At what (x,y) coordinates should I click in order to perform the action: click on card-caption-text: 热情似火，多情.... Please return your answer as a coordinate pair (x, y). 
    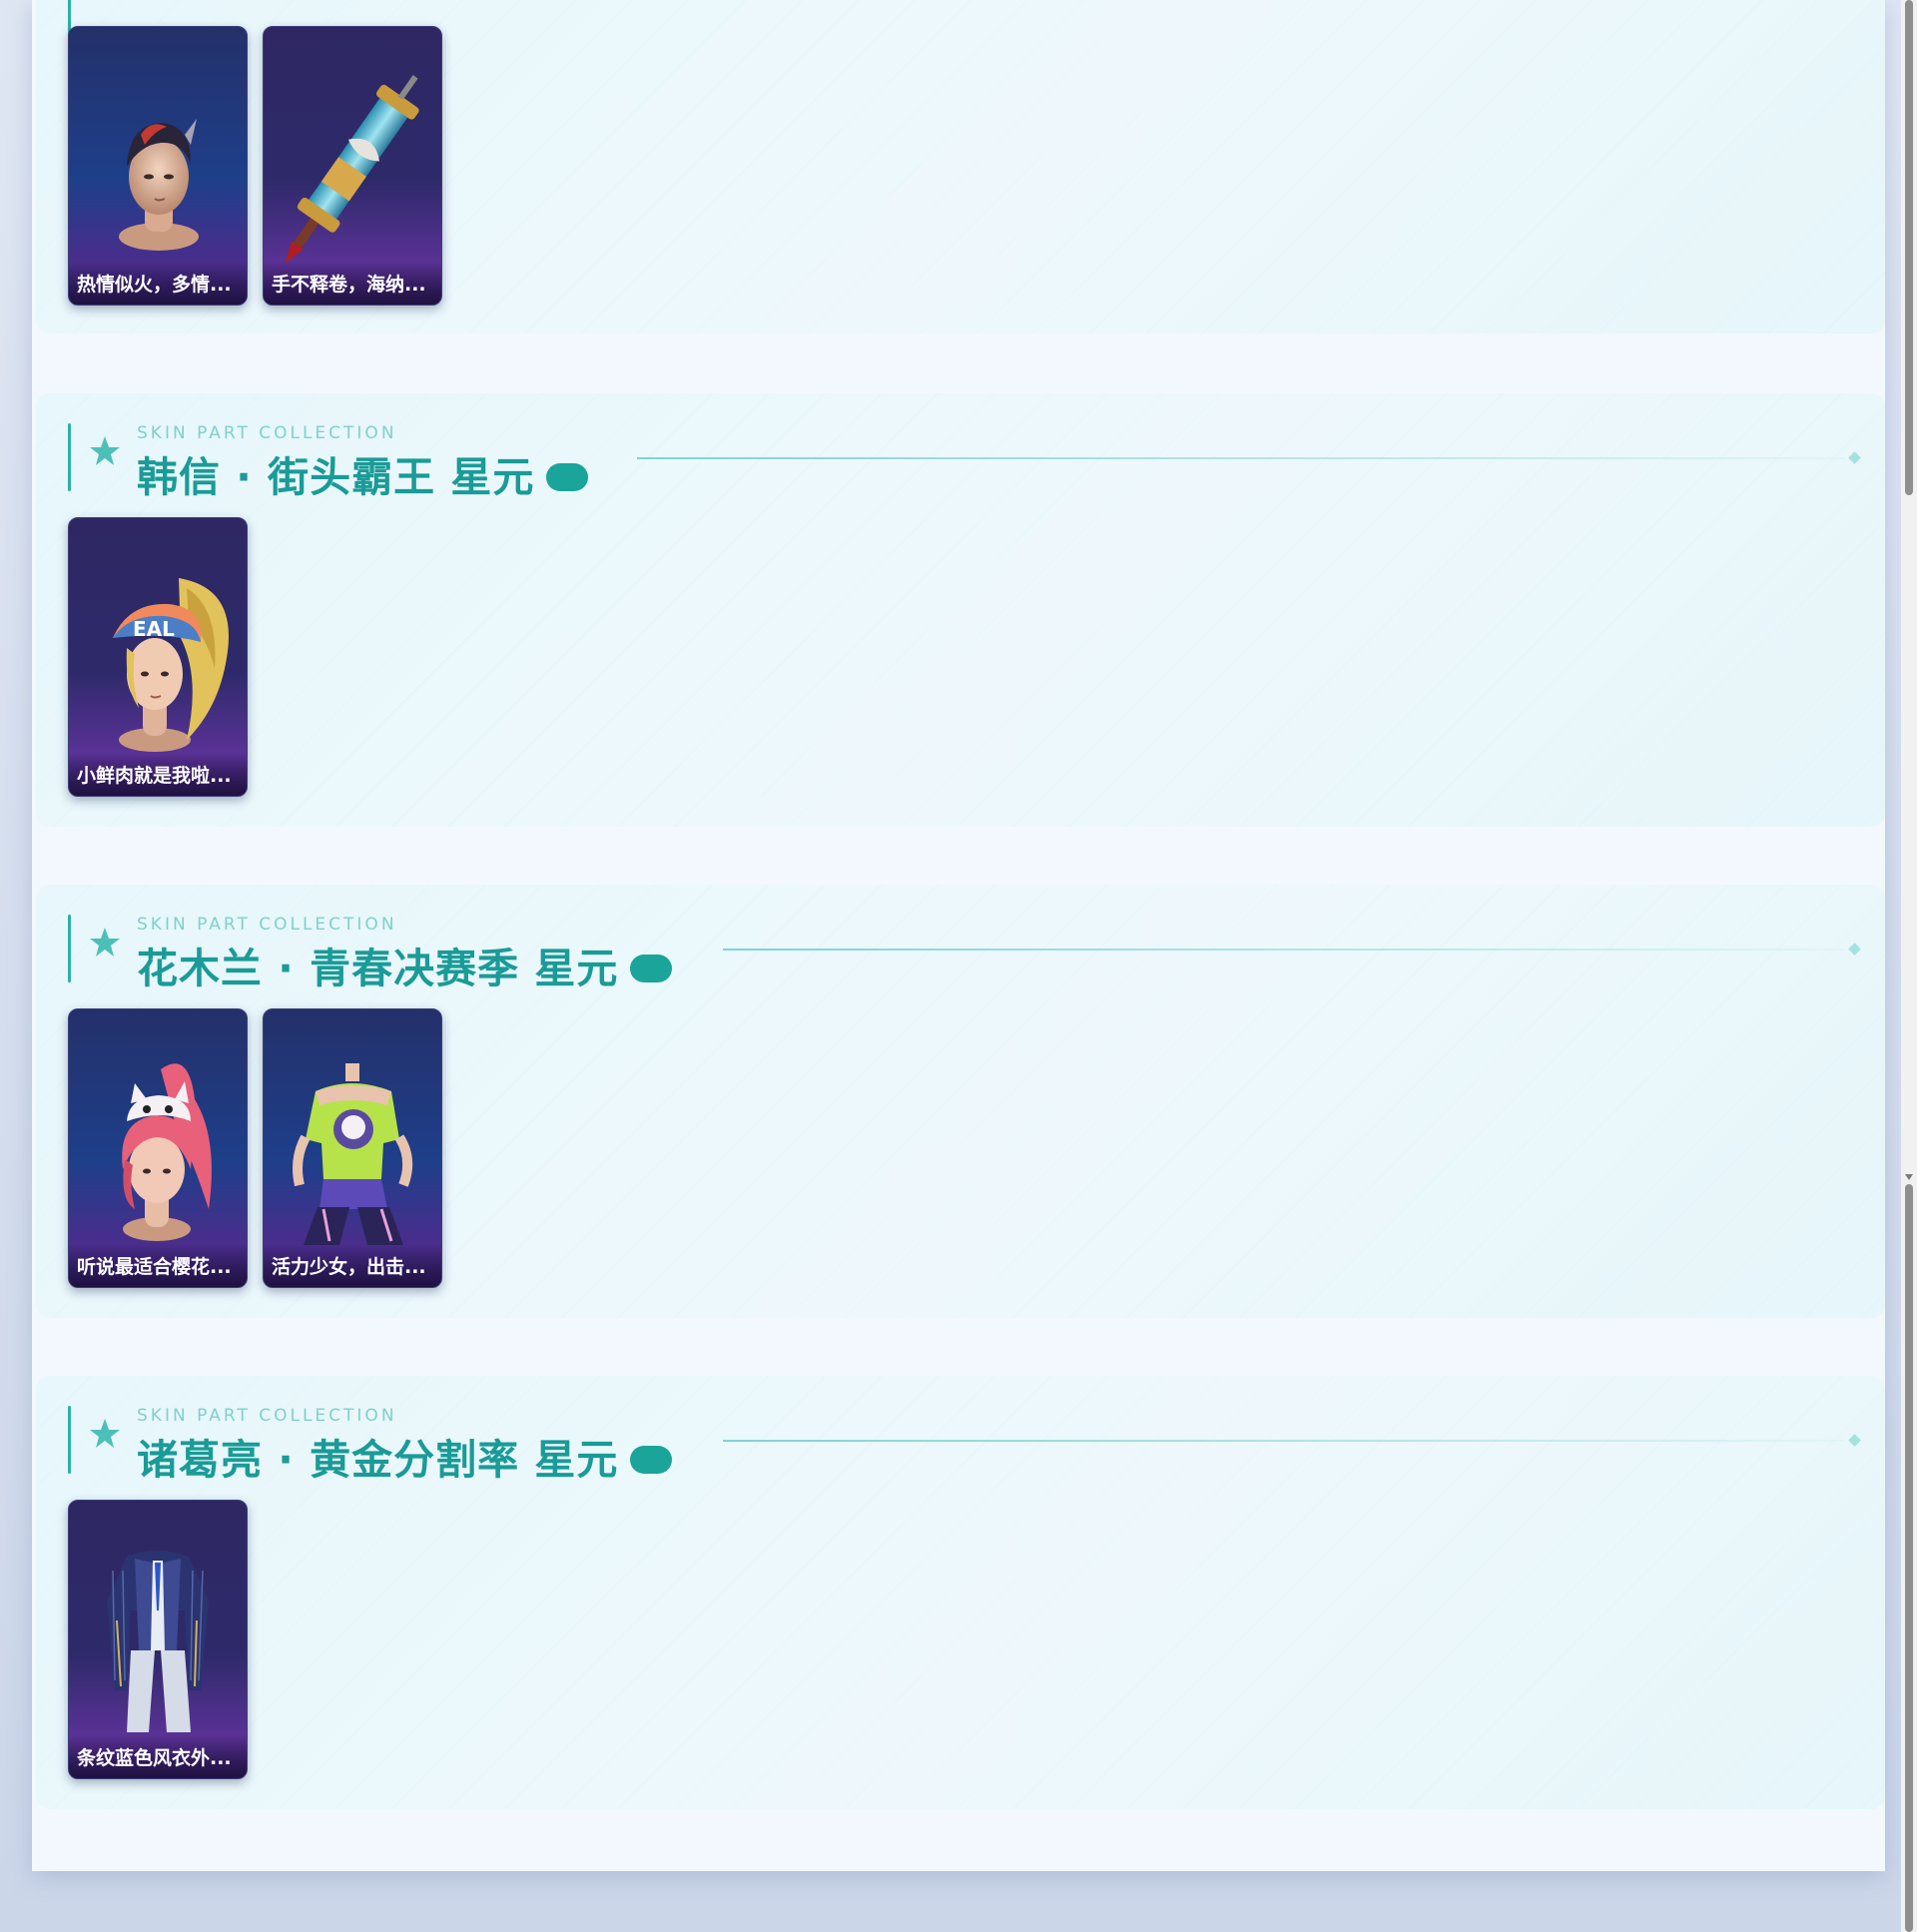
    Looking at the image, I should click on (154, 284).